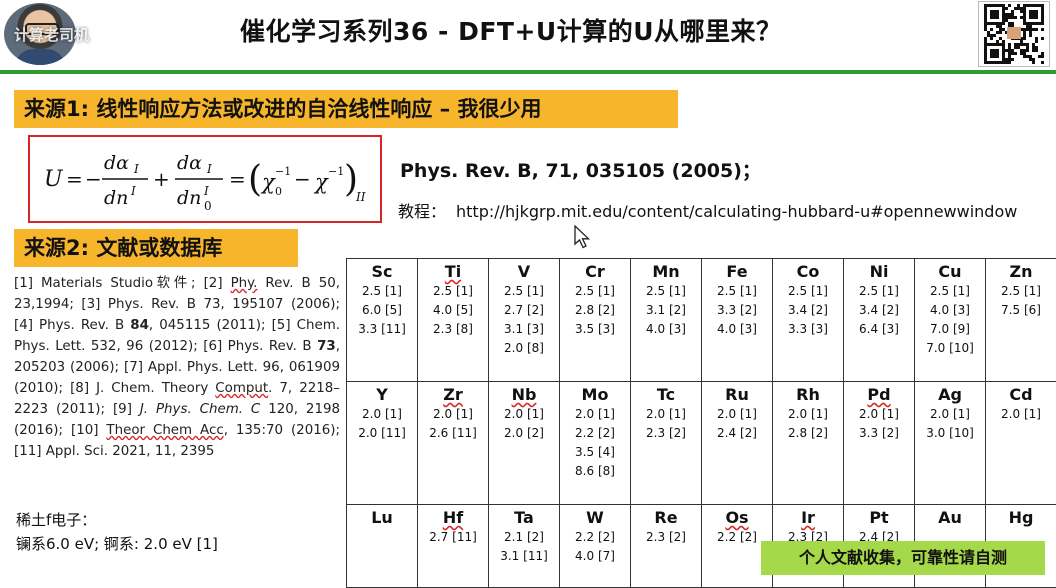  I want to click on u-value: 4.0 [5], so click(453, 310).